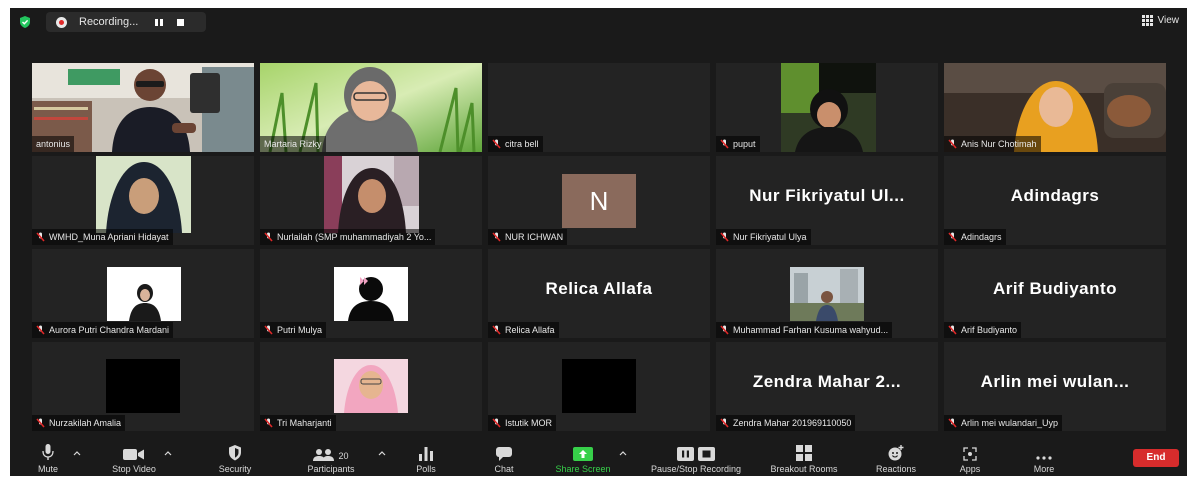  Describe the element at coordinates (975, 237) in the screenshot. I see `participant-name: Adindagrs` at that location.